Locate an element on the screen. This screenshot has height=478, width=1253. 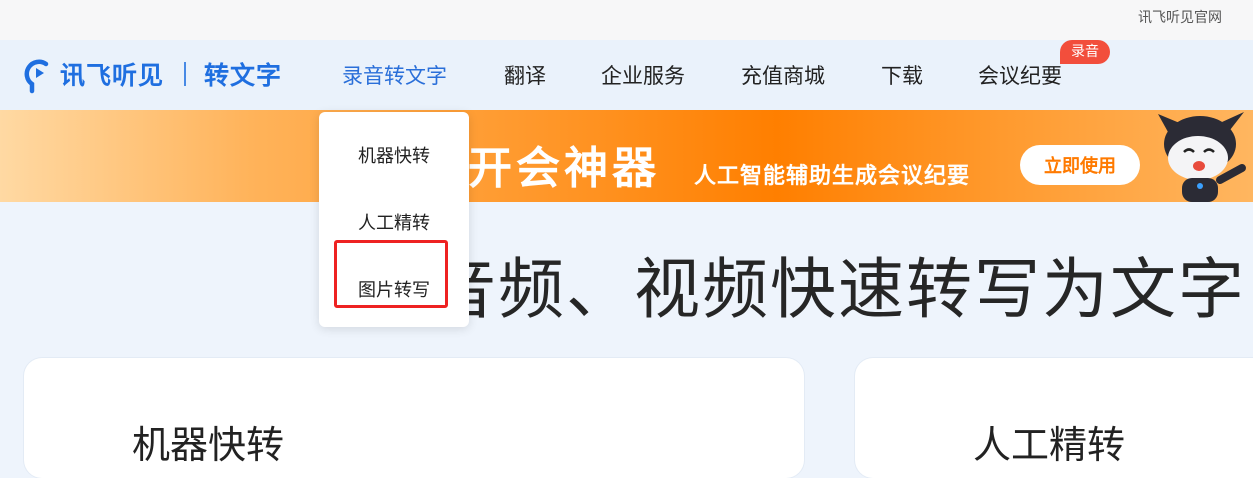
product-name: 转文字 is located at coordinates (243, 75).